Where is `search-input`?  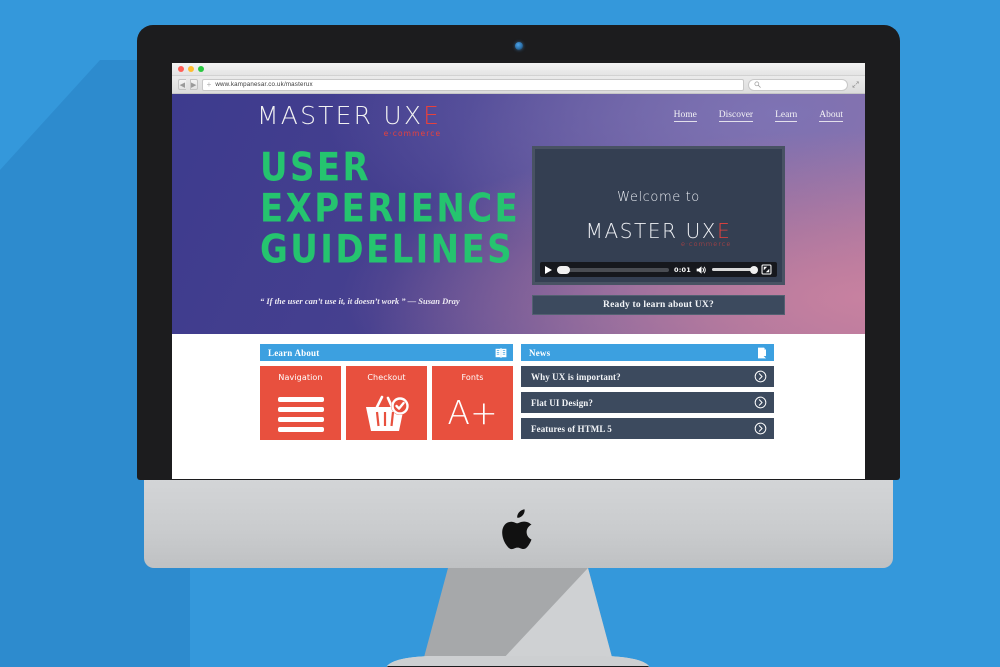
search-input is located at coordinates (797, 84).